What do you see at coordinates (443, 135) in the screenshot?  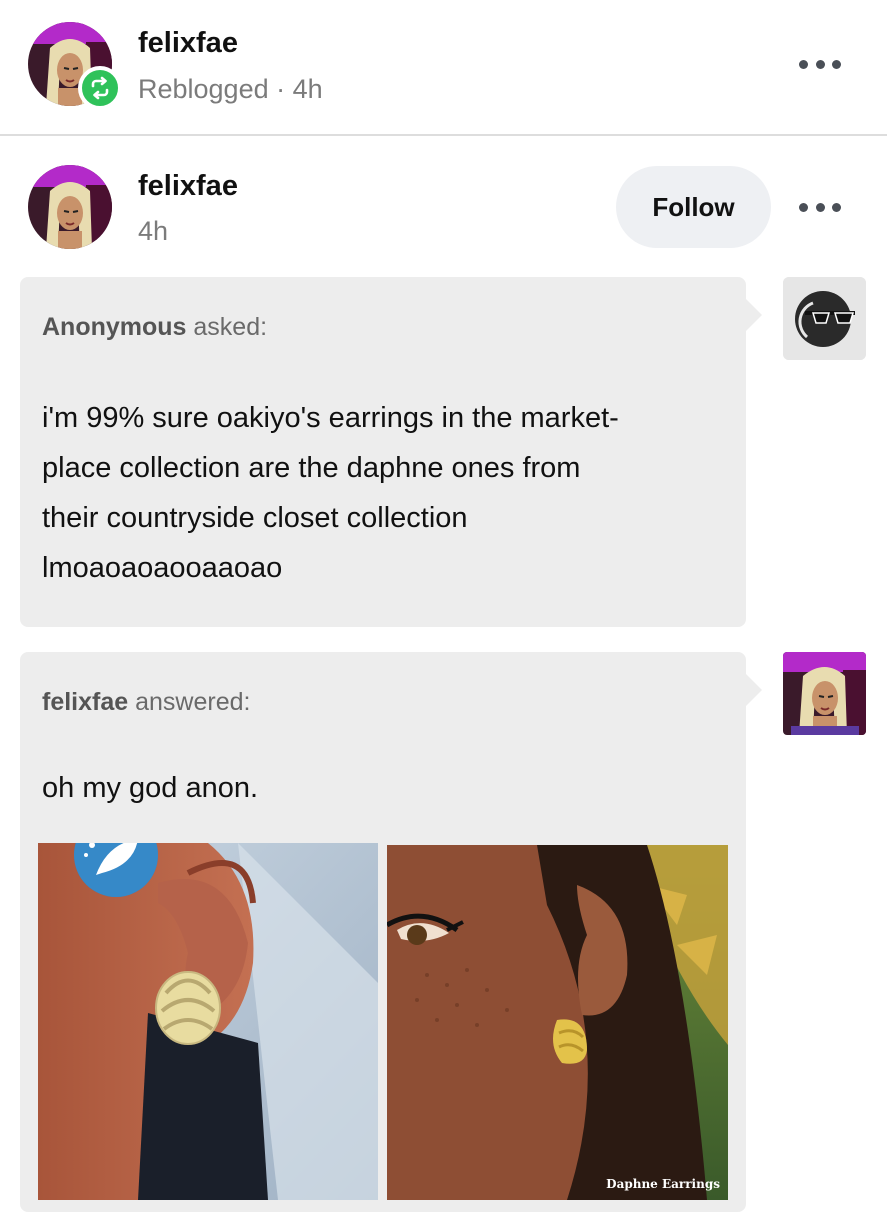 I see `divider` at bounding box center [443, 135].